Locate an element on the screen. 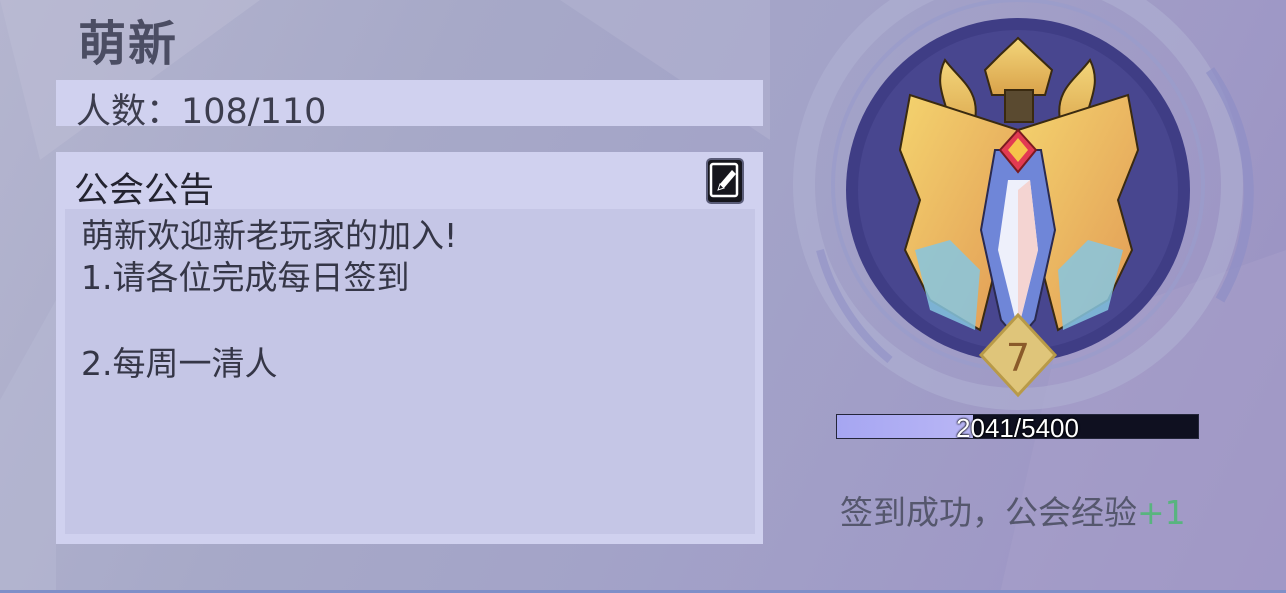 The height and width of the screenshot is (593, 1286). guild-level-text: 7 is located at coordinates (1018, 358).